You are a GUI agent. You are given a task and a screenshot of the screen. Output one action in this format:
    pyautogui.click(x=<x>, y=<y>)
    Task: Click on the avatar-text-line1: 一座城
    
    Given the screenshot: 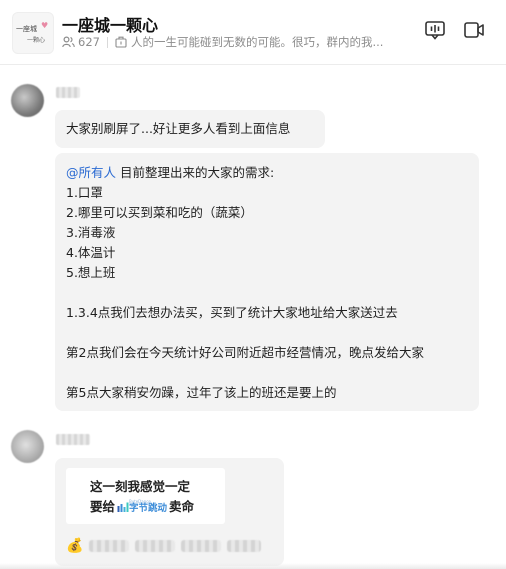 What is the action you would take?
    pyautogui.click(x=26, y=29)
    